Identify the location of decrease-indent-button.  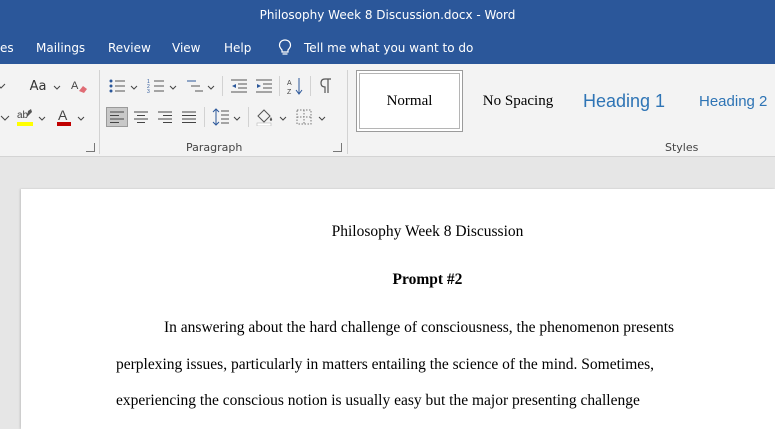
(239, 86).